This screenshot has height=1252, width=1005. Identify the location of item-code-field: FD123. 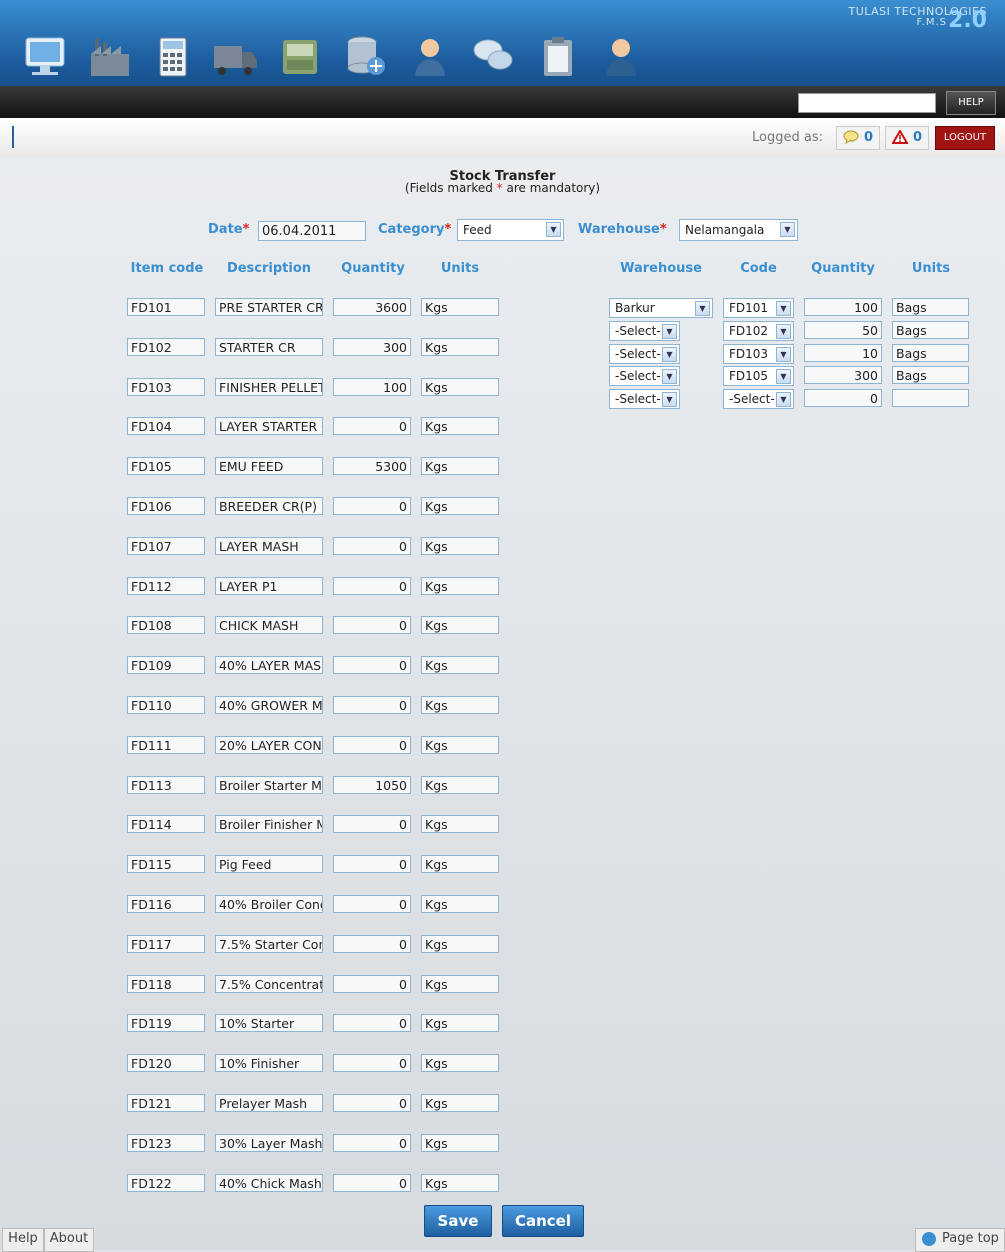
(166, 1143).